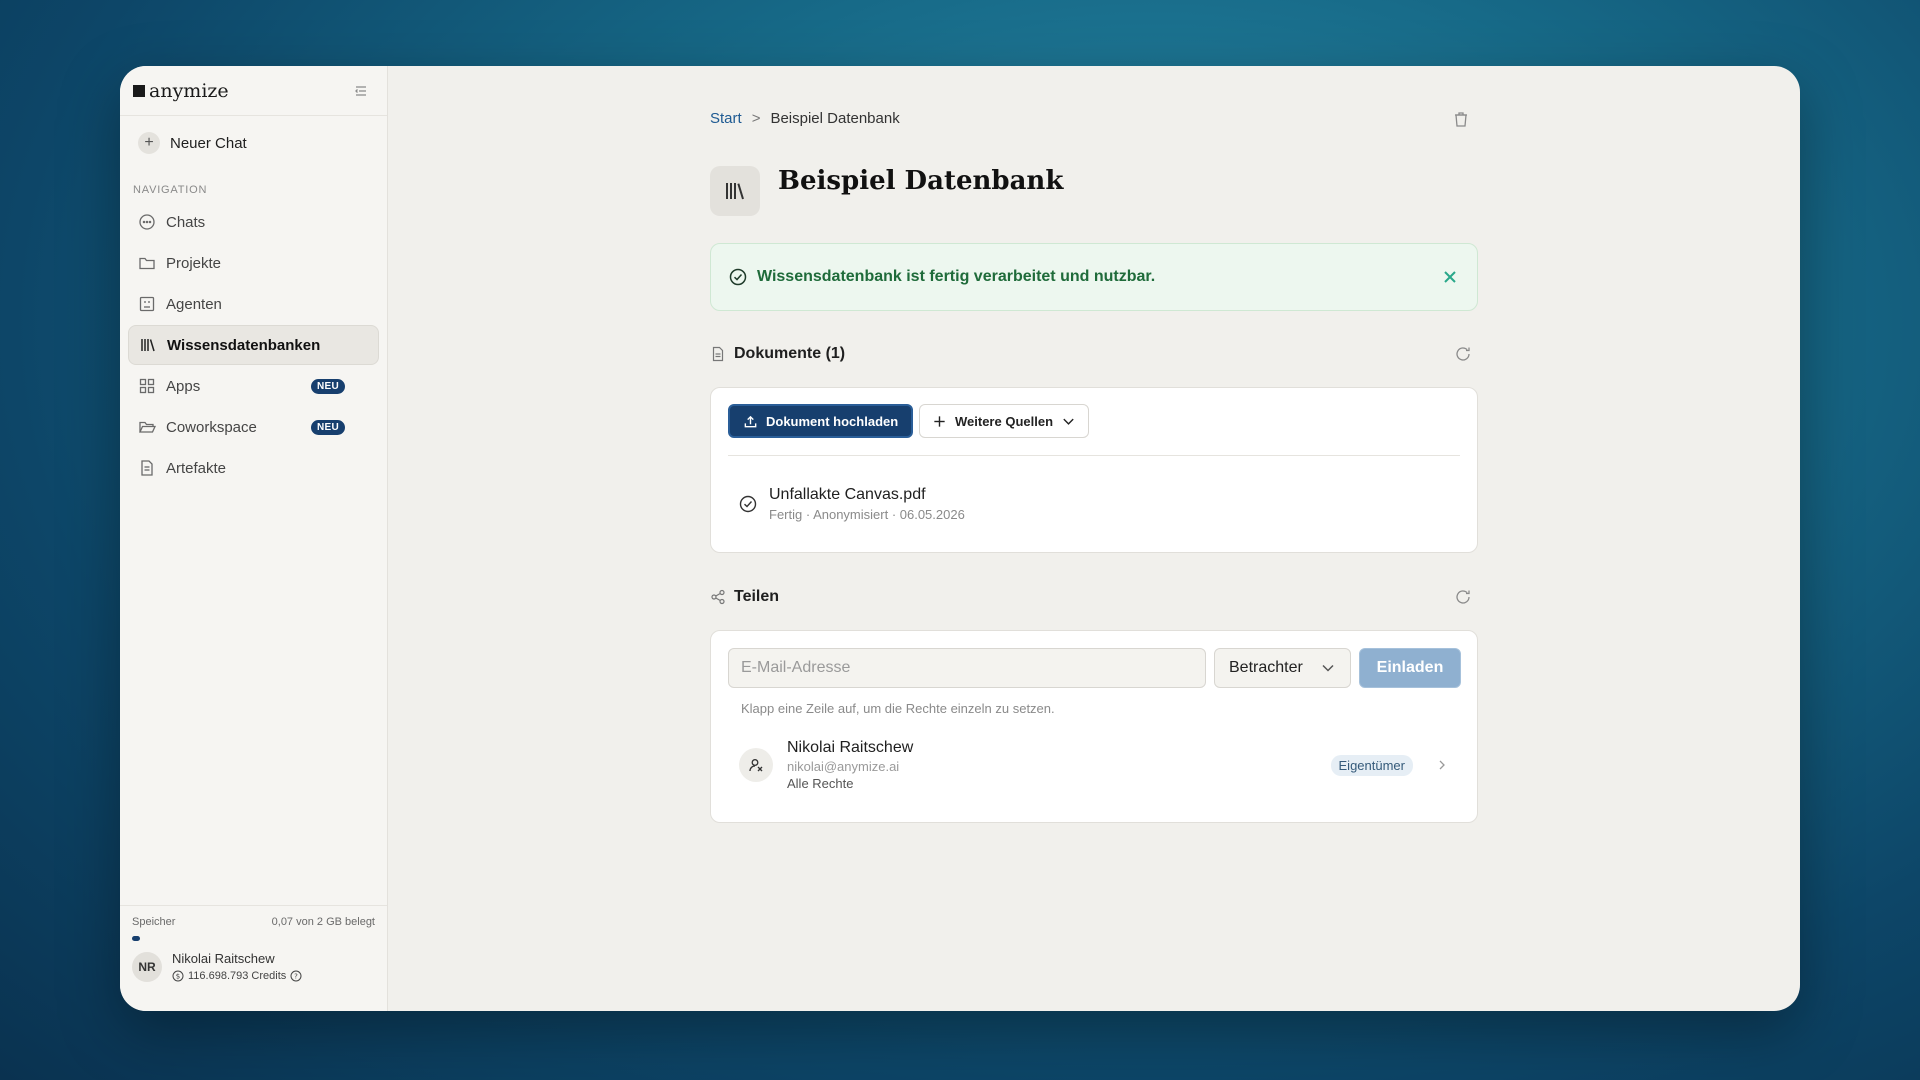  I want to click on document-name: Unfallakte Canvas.pdf, so click(847, 494).